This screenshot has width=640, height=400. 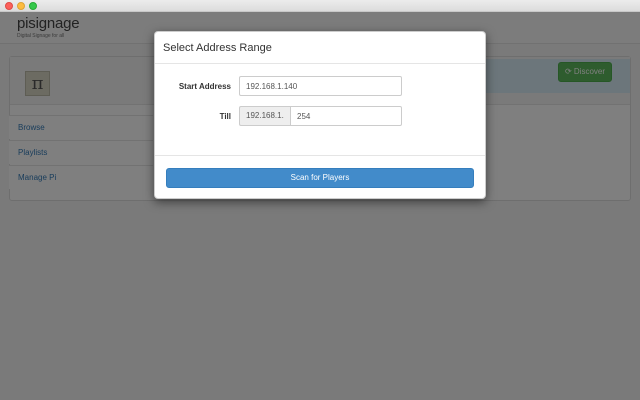 What do you see at coordinates (264, 116) in the screenshot?
I see `till-prefix-addon: 192.168.1.` at bounding box center [264, 116].